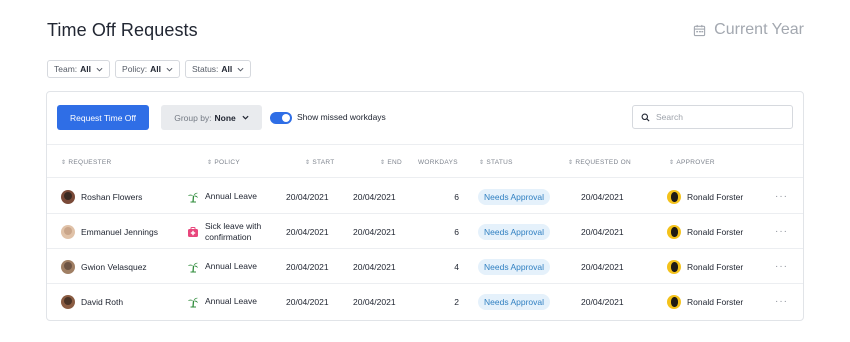 The height and width of the screenshot is (342, 850). What do you see at coordinates (90, 162) in the screenshot?
I see `column-header-label: REQUESTER` at bounding box center [90, 162].